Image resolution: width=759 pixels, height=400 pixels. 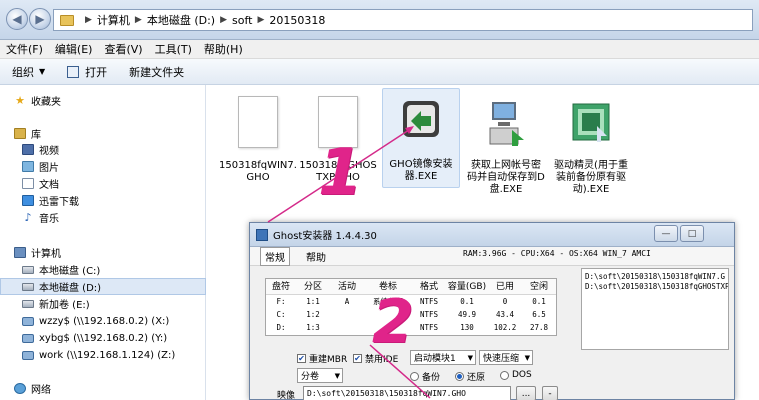 I want to click on annotation-number-1: 1, so click(x=340, y=173).